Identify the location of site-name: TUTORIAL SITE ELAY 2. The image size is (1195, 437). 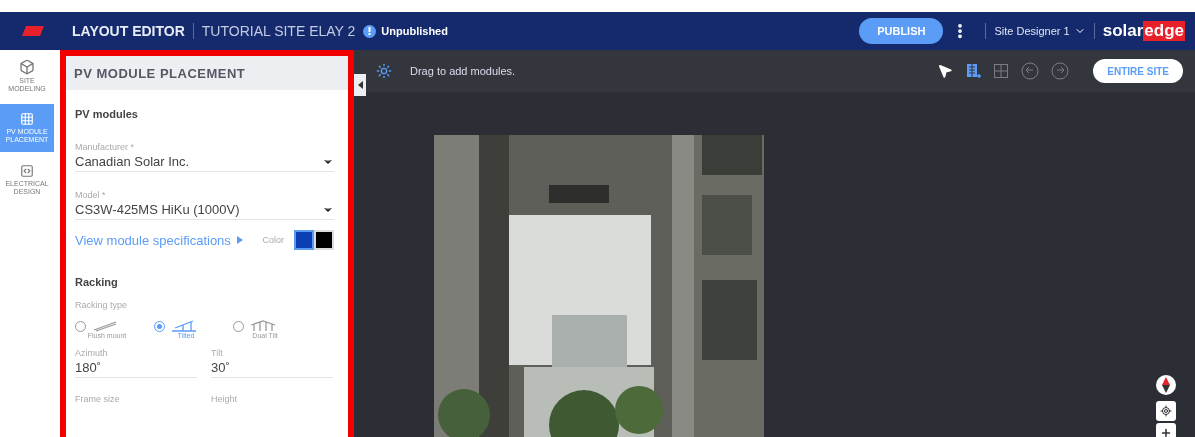
(278, 31).